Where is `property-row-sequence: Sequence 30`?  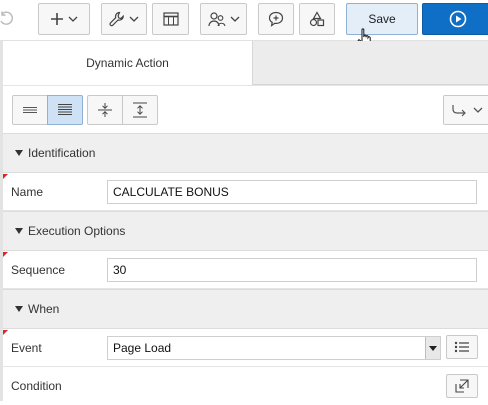 property-row-sequence: Sequence 30 is located at coordinates (245, 270).